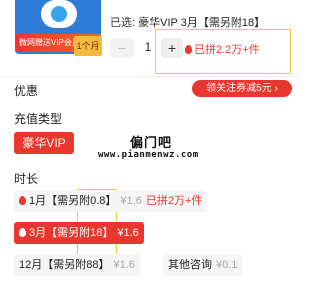  Describe the element at coordinates (73, 201) in the screenshot. I see `option-label: 1月【需另附0.8】` at that location.